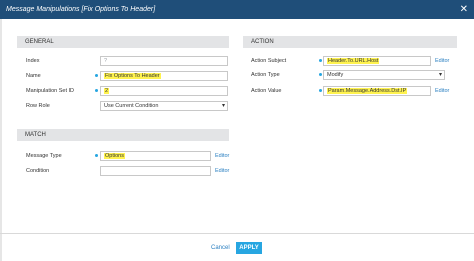 The width and height of the screenshot is (474, 261). What do you see at coordinates (164, 91) in the screenshot?
I see `set-id-field: 2` at bounding box center [164, 91].